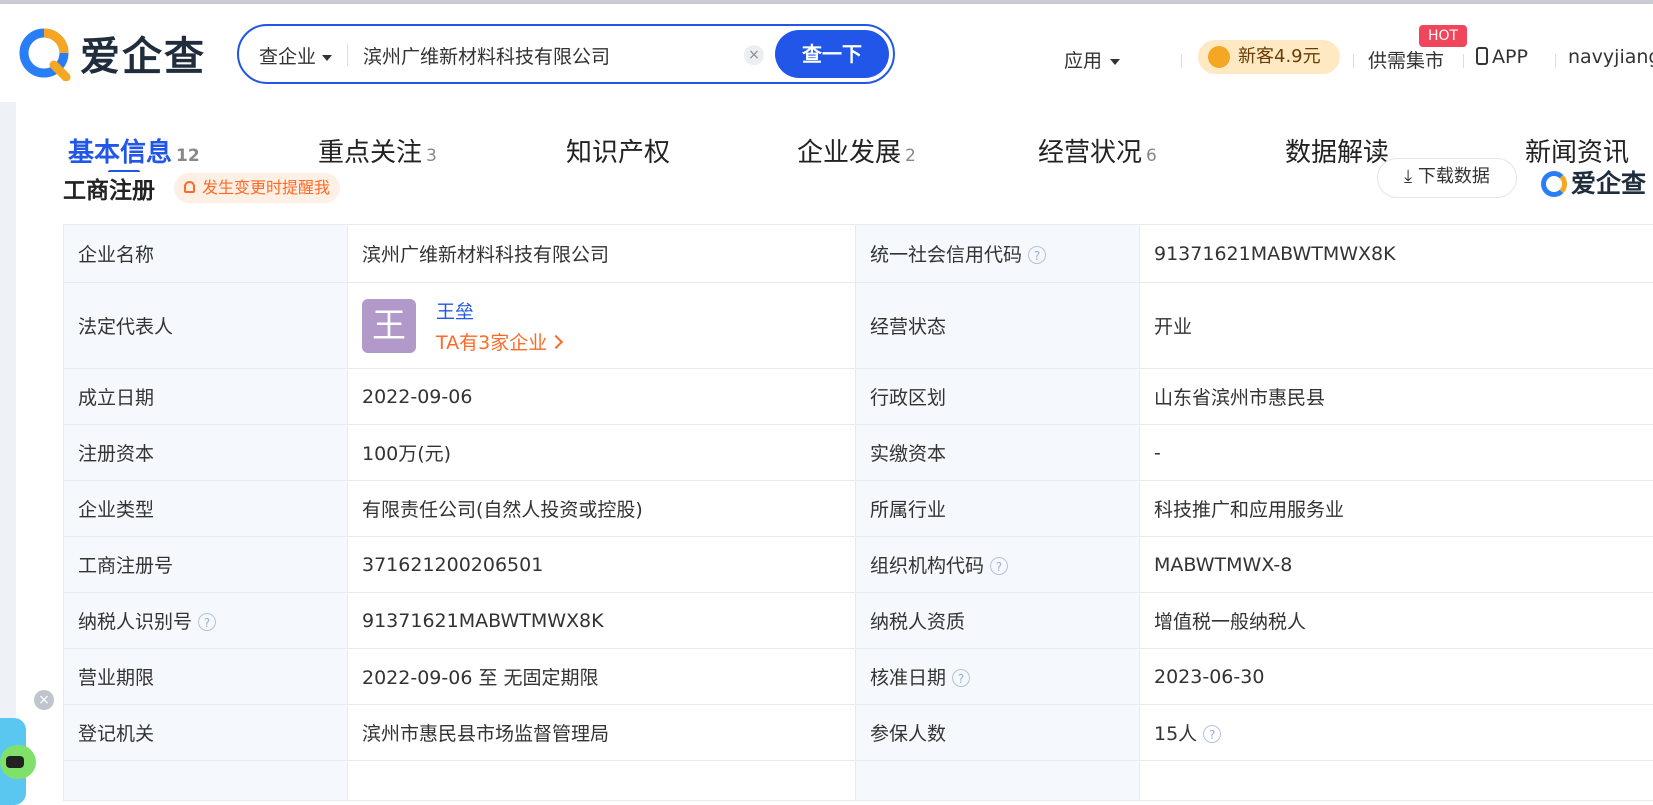  What do you see at coordinates (1396, 620) in the screenshot?
I see `field-value: 增值税一般纳税人` at bounding box center [1396, 620].